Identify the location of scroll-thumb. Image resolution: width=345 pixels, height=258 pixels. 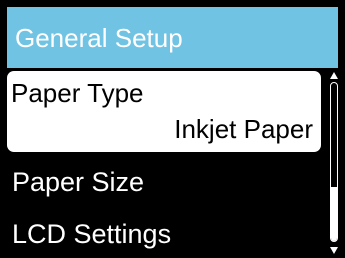
(334, 214).